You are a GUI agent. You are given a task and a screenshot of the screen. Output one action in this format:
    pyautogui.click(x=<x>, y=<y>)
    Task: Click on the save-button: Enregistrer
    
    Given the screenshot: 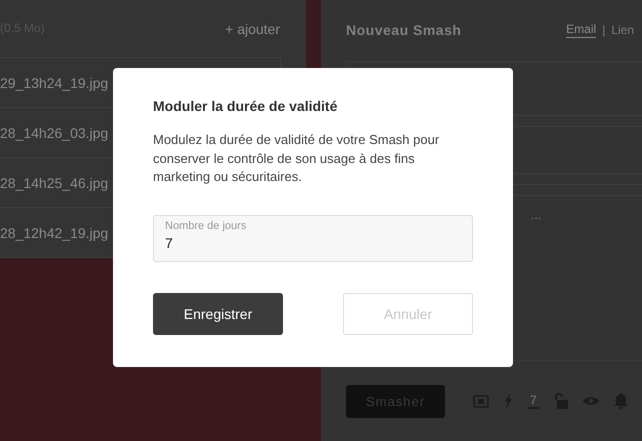 What is the action you would take?
    pyautogui.click(x=218, y=313)
    